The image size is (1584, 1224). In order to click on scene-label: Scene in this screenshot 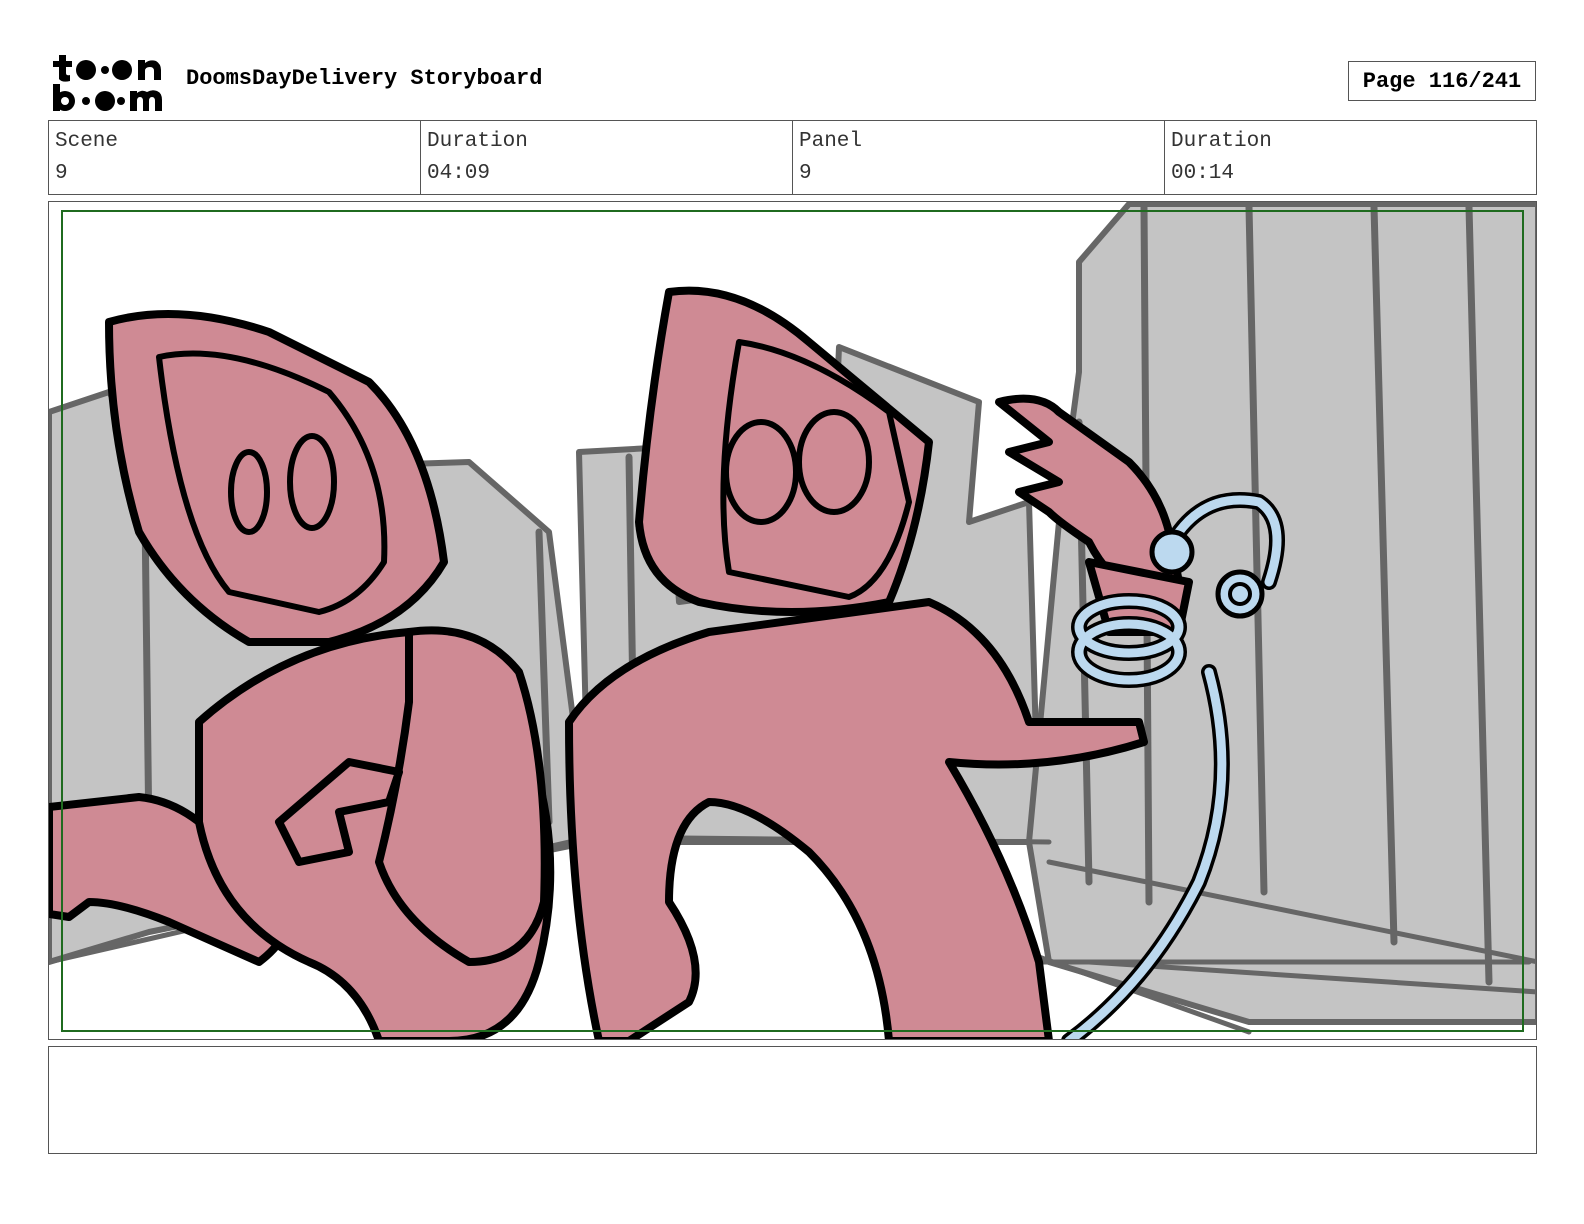, I will do `click(87, 141)`.